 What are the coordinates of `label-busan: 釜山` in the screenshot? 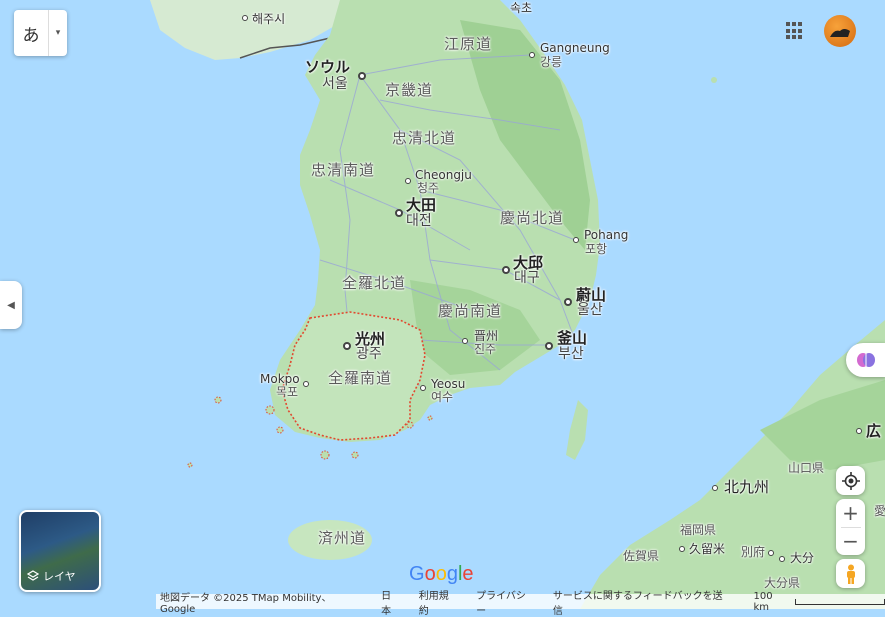 It's located at (572, 338).